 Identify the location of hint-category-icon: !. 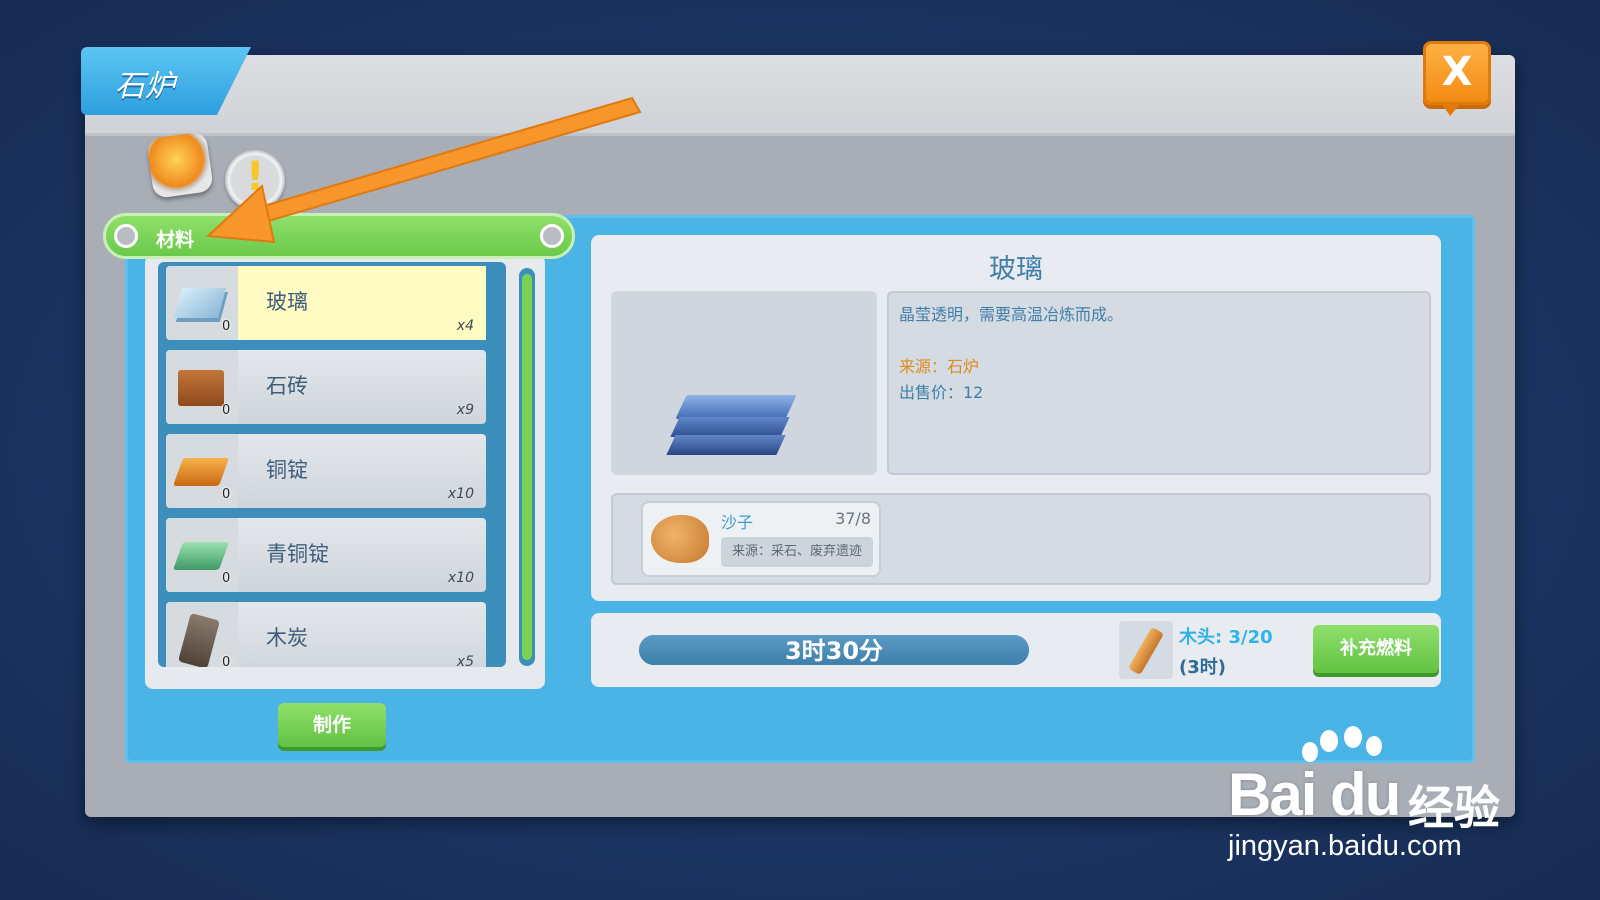
(255, 180).